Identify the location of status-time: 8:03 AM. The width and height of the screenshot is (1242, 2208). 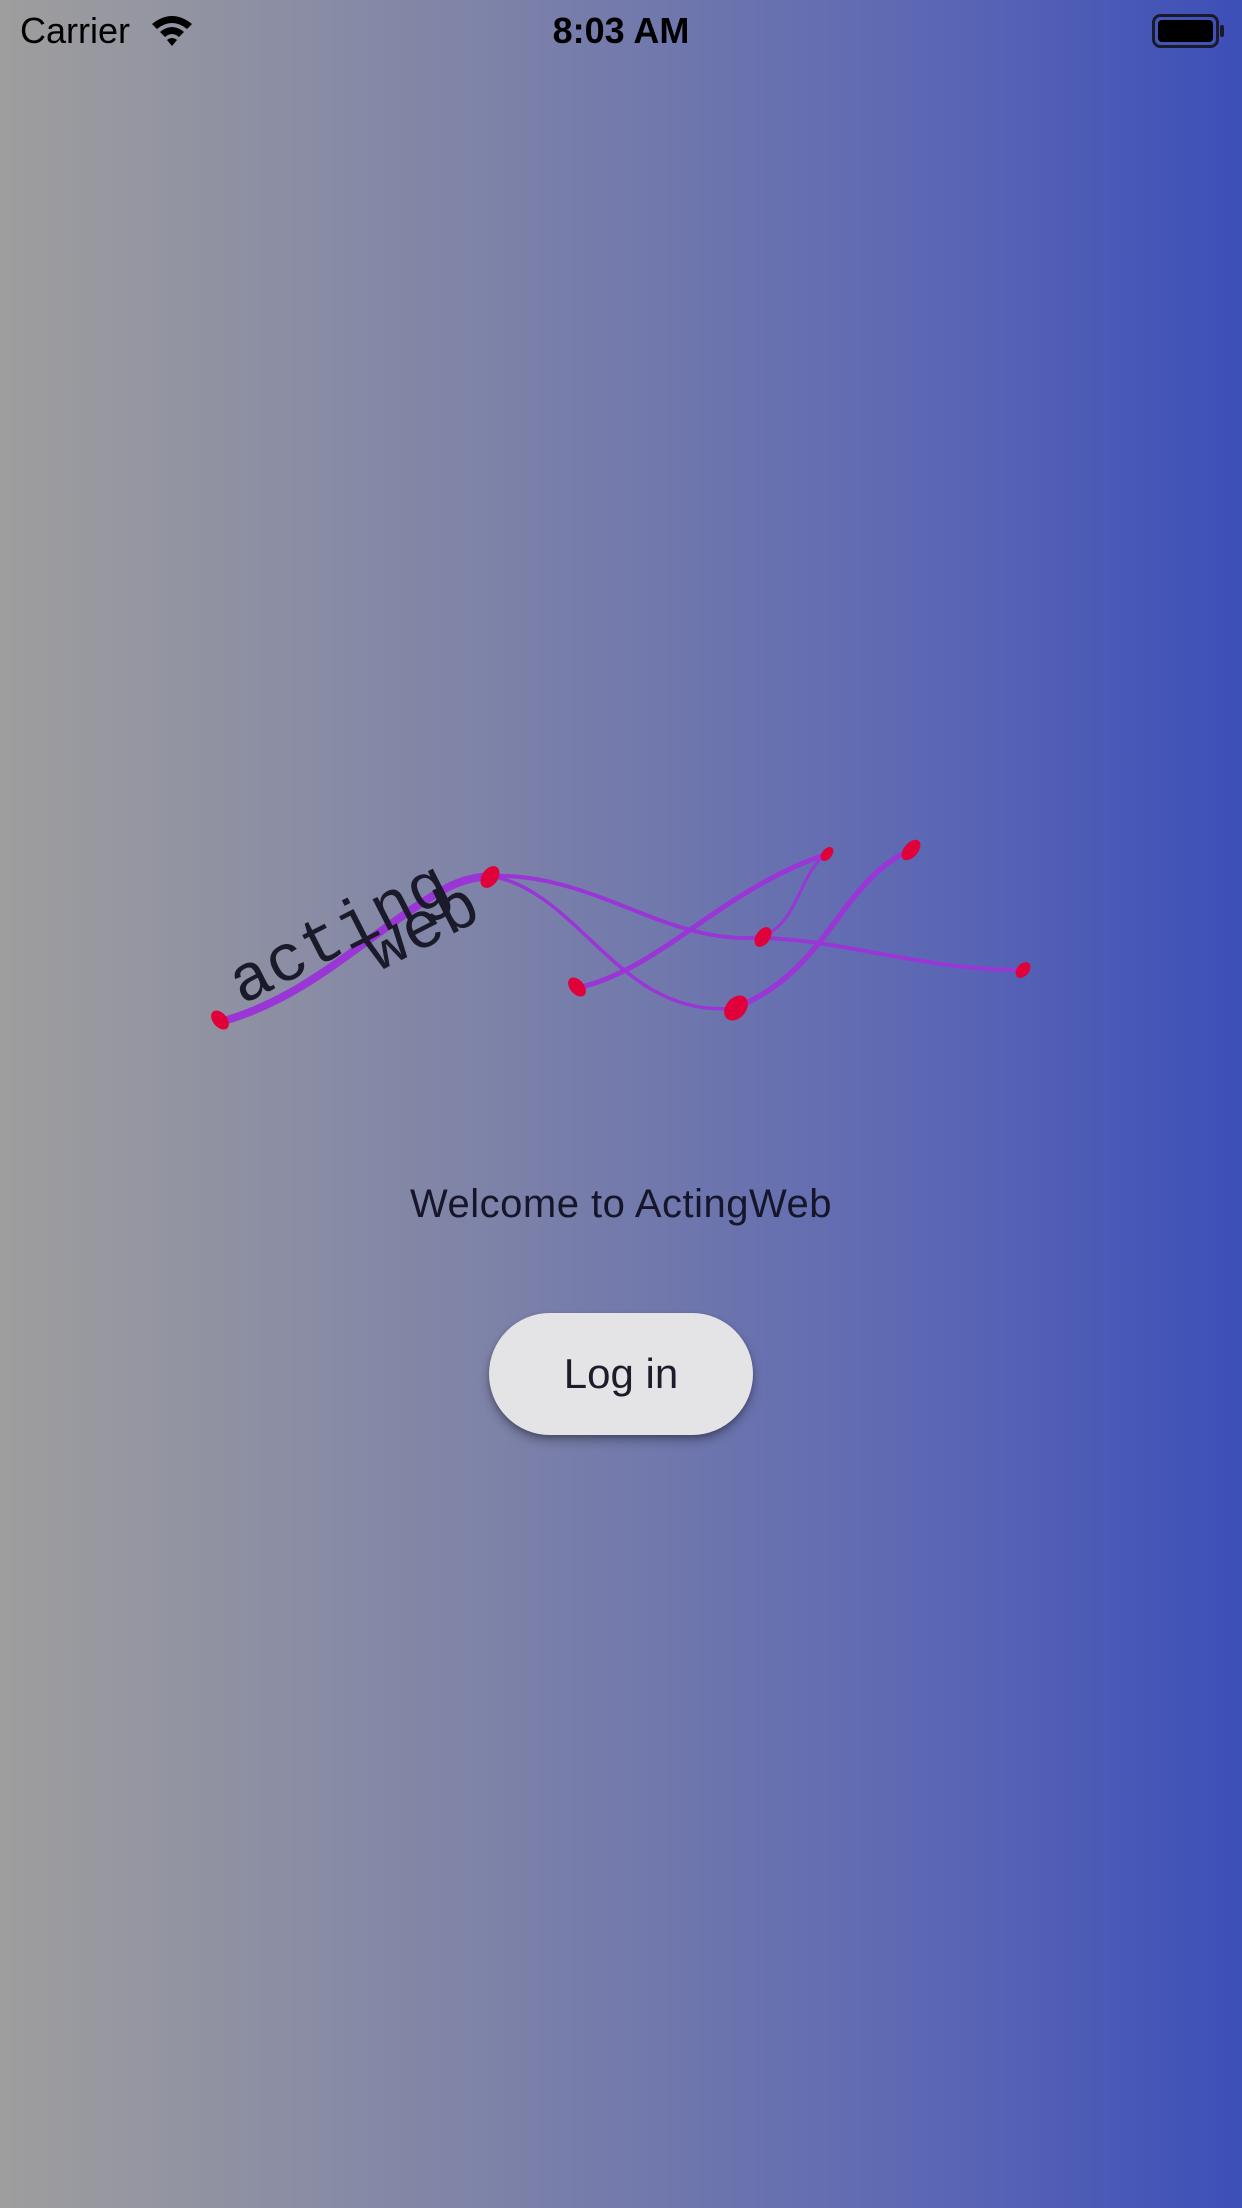
(621, 30).